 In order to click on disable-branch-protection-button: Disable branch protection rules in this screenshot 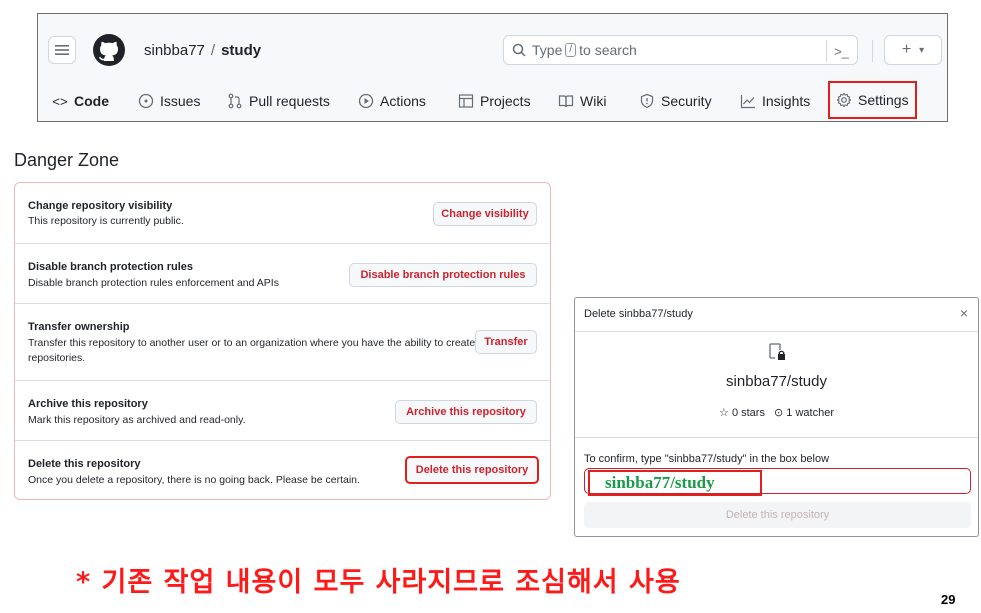, I will do `click(443, 275)`.